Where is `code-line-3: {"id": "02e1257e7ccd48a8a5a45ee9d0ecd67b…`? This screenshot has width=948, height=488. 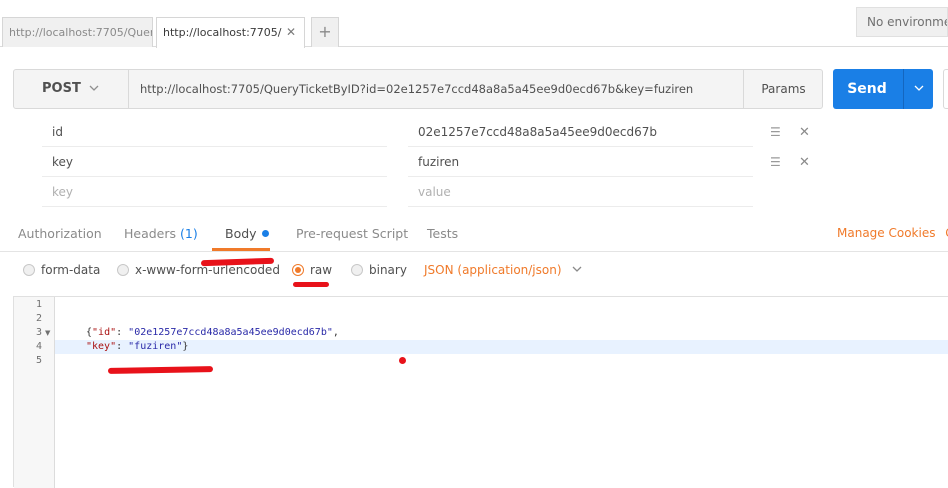
code-line-3: {"id": "02e1257e7ccd48a8a5a45ee9d0ecd67b… is located at coordinates (212, 333).